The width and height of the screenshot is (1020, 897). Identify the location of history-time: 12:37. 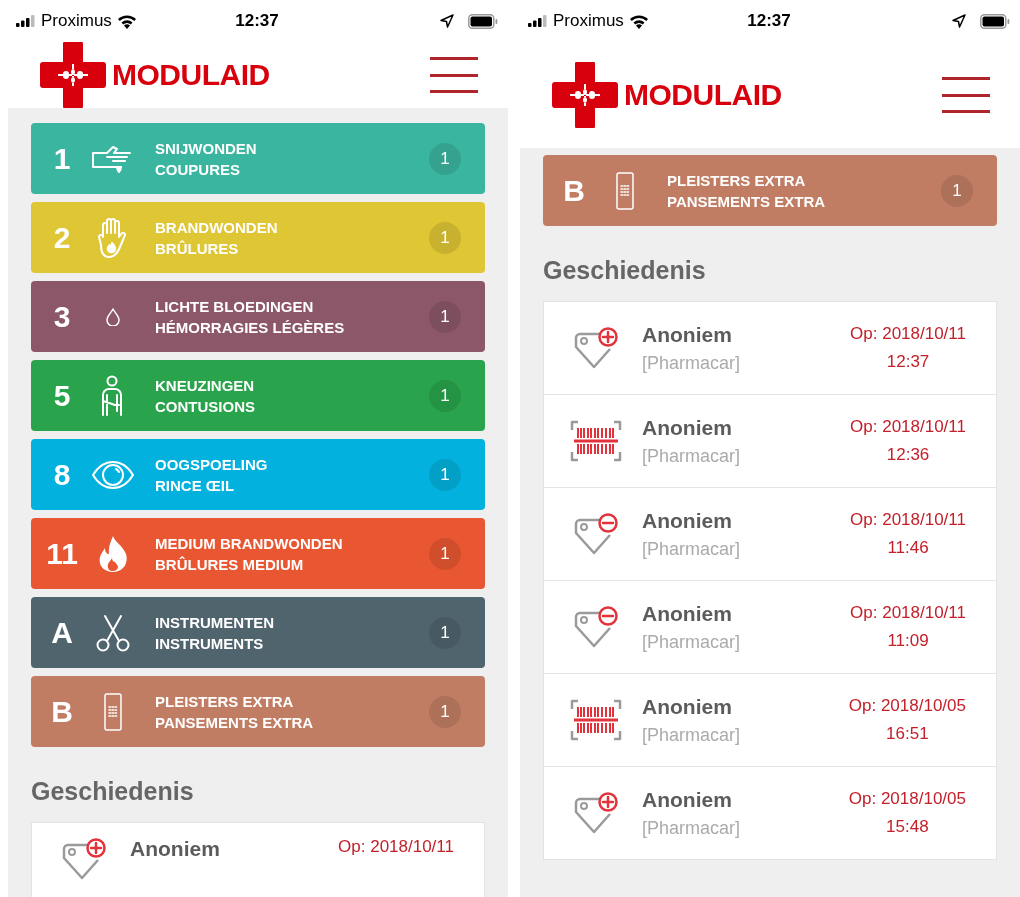
(908, 362).